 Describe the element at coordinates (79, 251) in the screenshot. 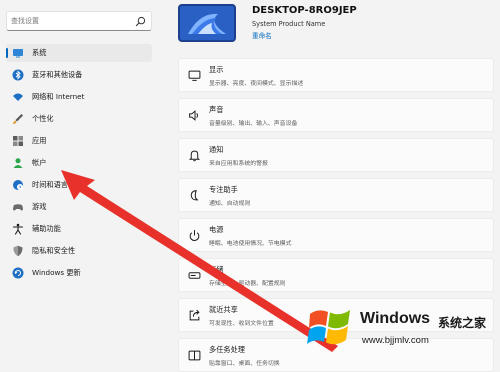

I see `sidebar-item-privacy: 隐私和安全性` at that location.